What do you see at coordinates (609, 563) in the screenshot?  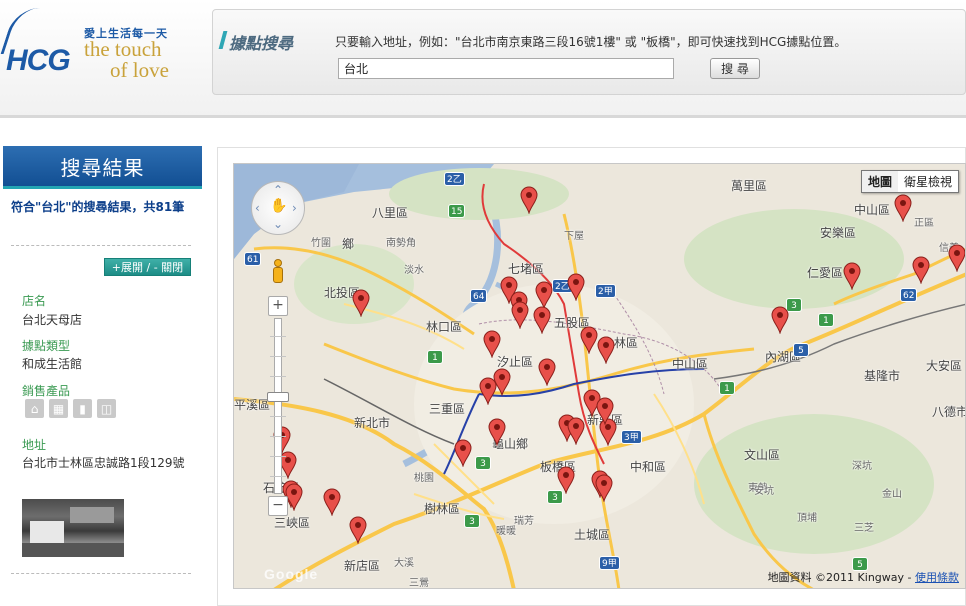 I see `route-badge: 9甲` at bounding box center [609, 563].